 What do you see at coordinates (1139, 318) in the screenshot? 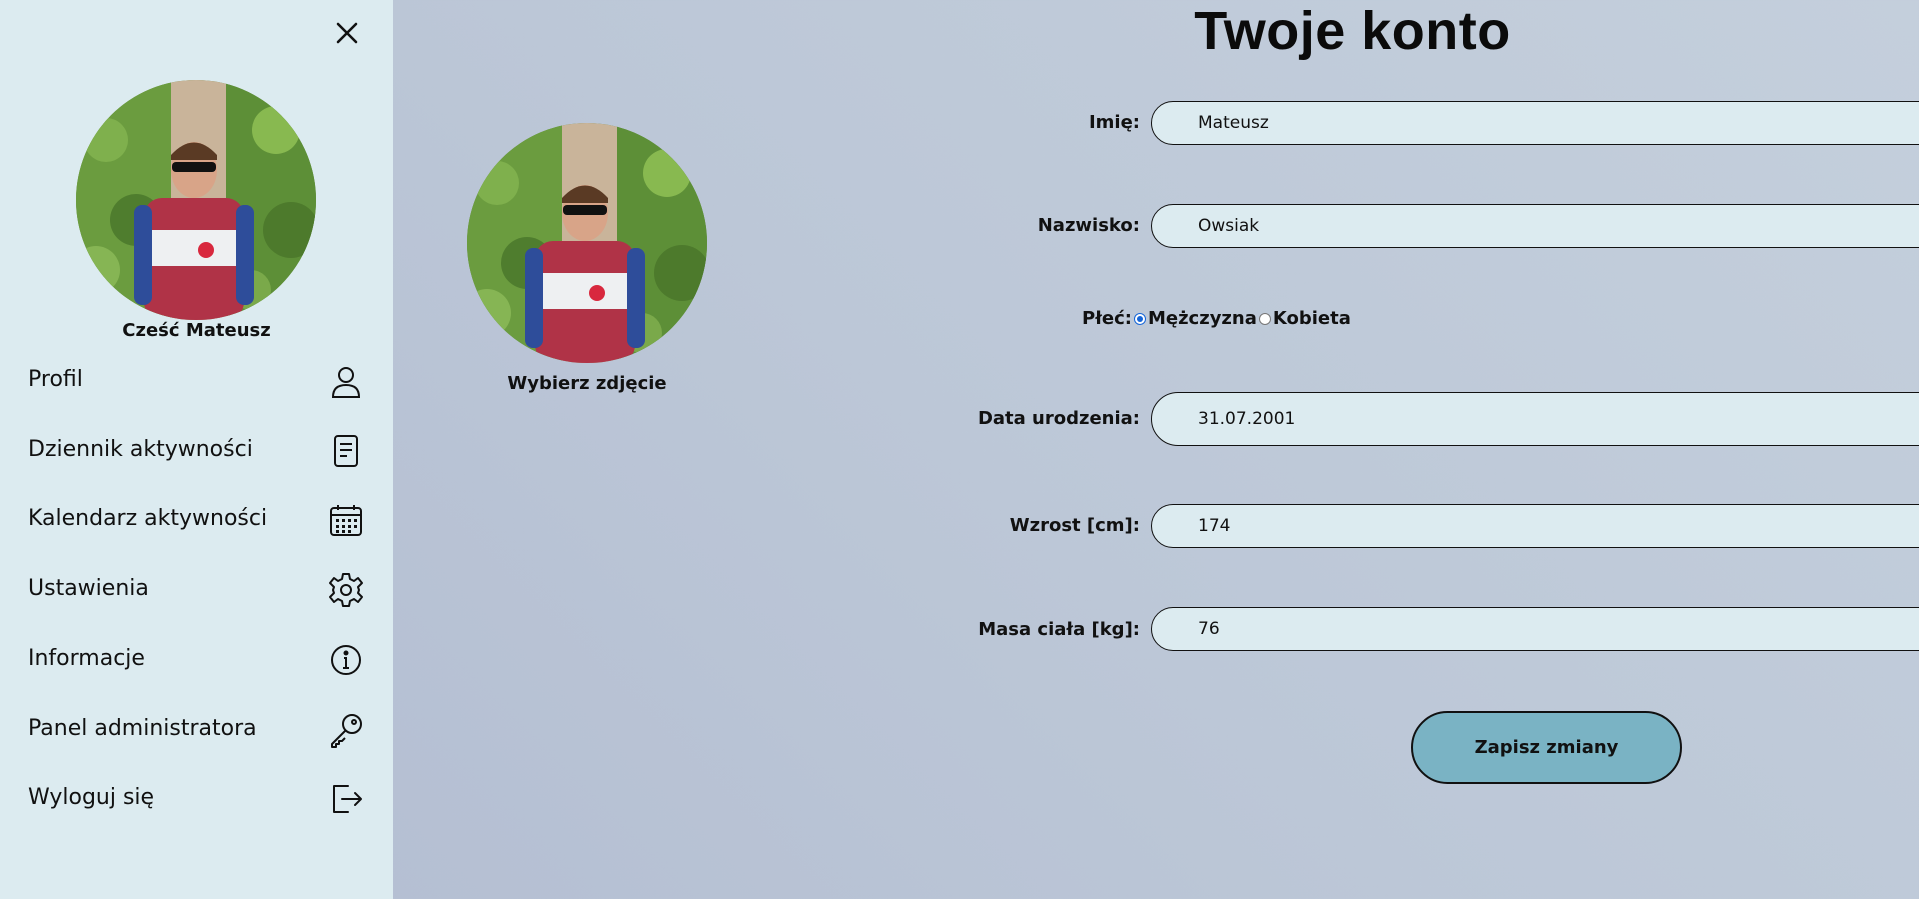
I see `gender-male-radio` at bounding box center [1139, 318].